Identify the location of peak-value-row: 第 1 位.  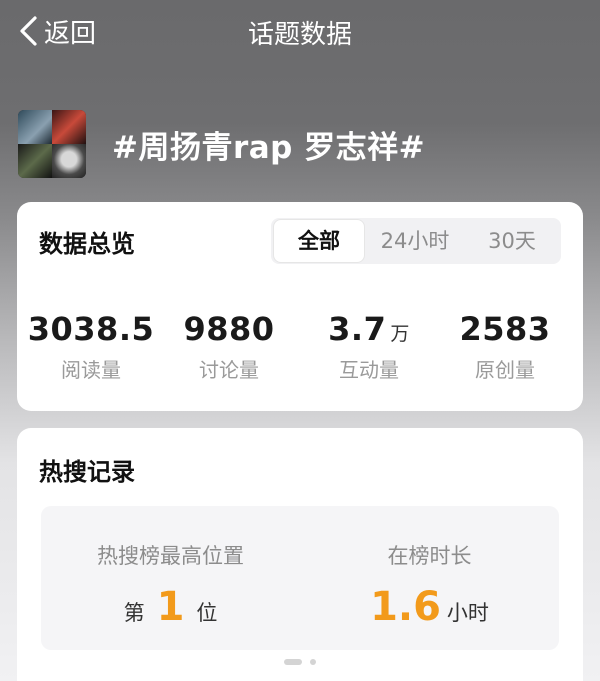
(170, 607).